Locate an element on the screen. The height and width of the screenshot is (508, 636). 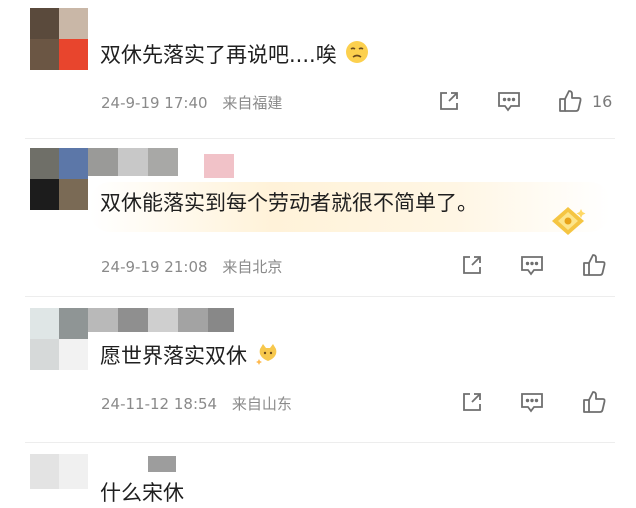
comment-meta: 24-9-19 17:40 来自福建 is located at coordinates (196, 102).